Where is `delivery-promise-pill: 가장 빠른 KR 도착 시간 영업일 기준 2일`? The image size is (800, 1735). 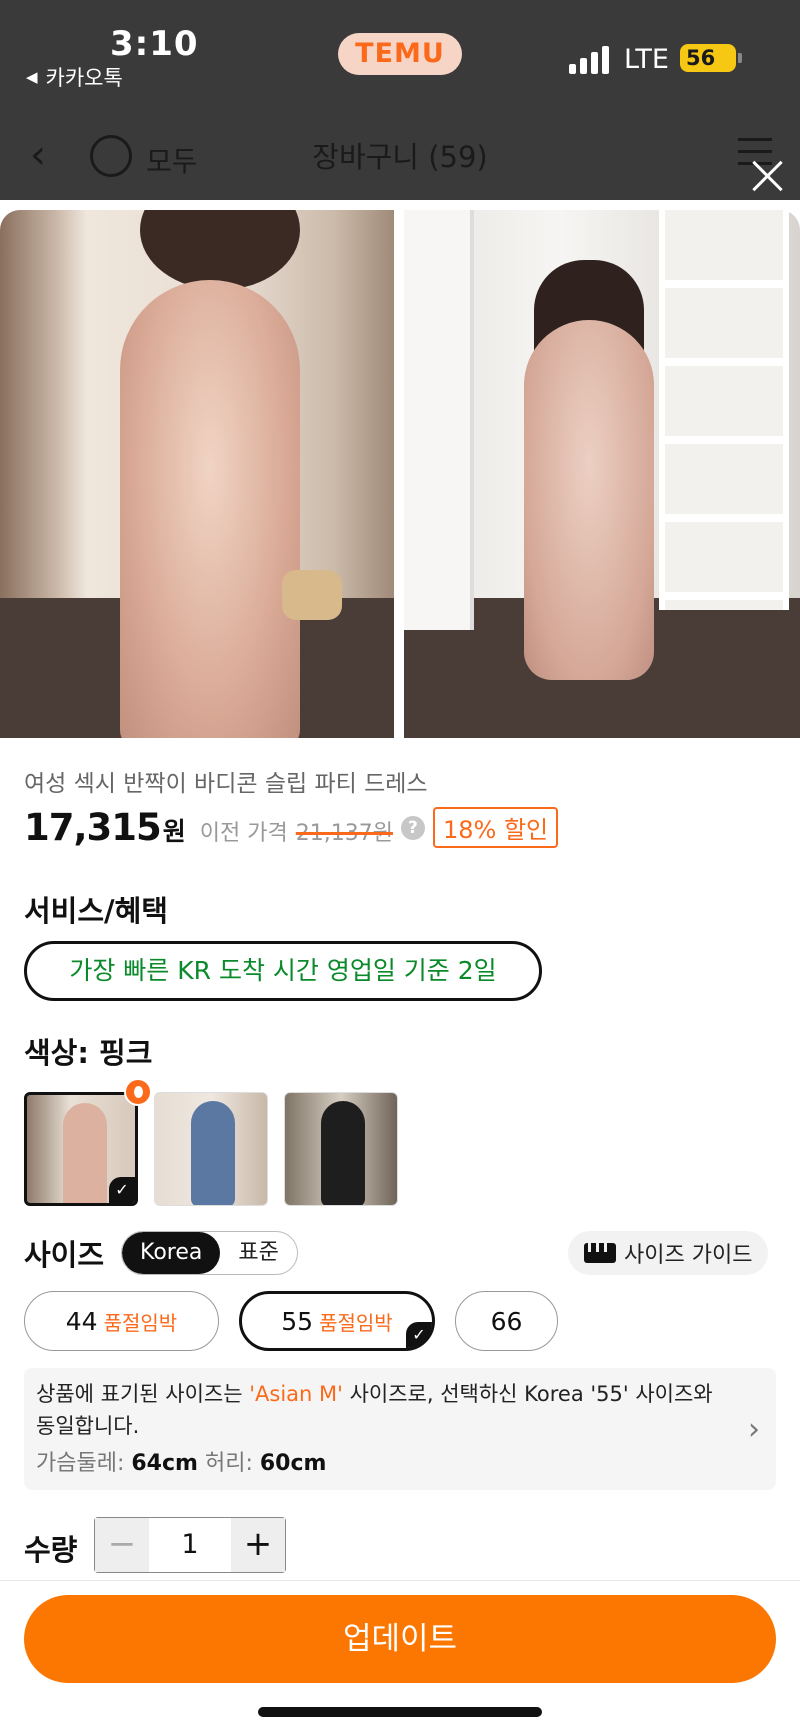 delivery-promise-pill: 가장 빠른 KR 도착 시간 영업일 기준 2일 is located at coordinates (283, 971).